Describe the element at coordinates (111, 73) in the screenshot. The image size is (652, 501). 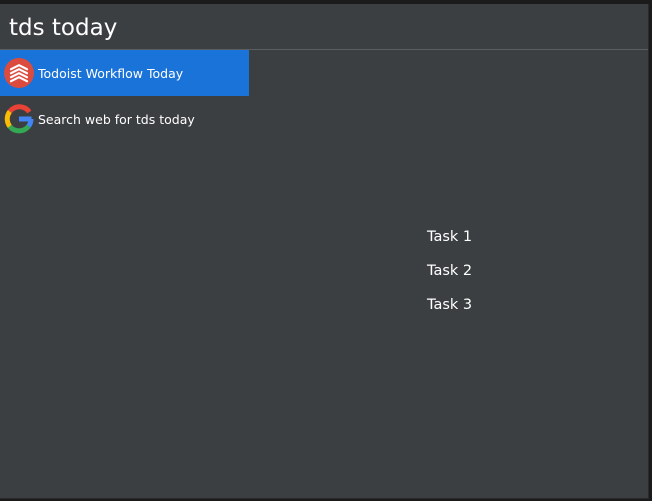
I see `result-label: Todoist Workflow Today` at that location.